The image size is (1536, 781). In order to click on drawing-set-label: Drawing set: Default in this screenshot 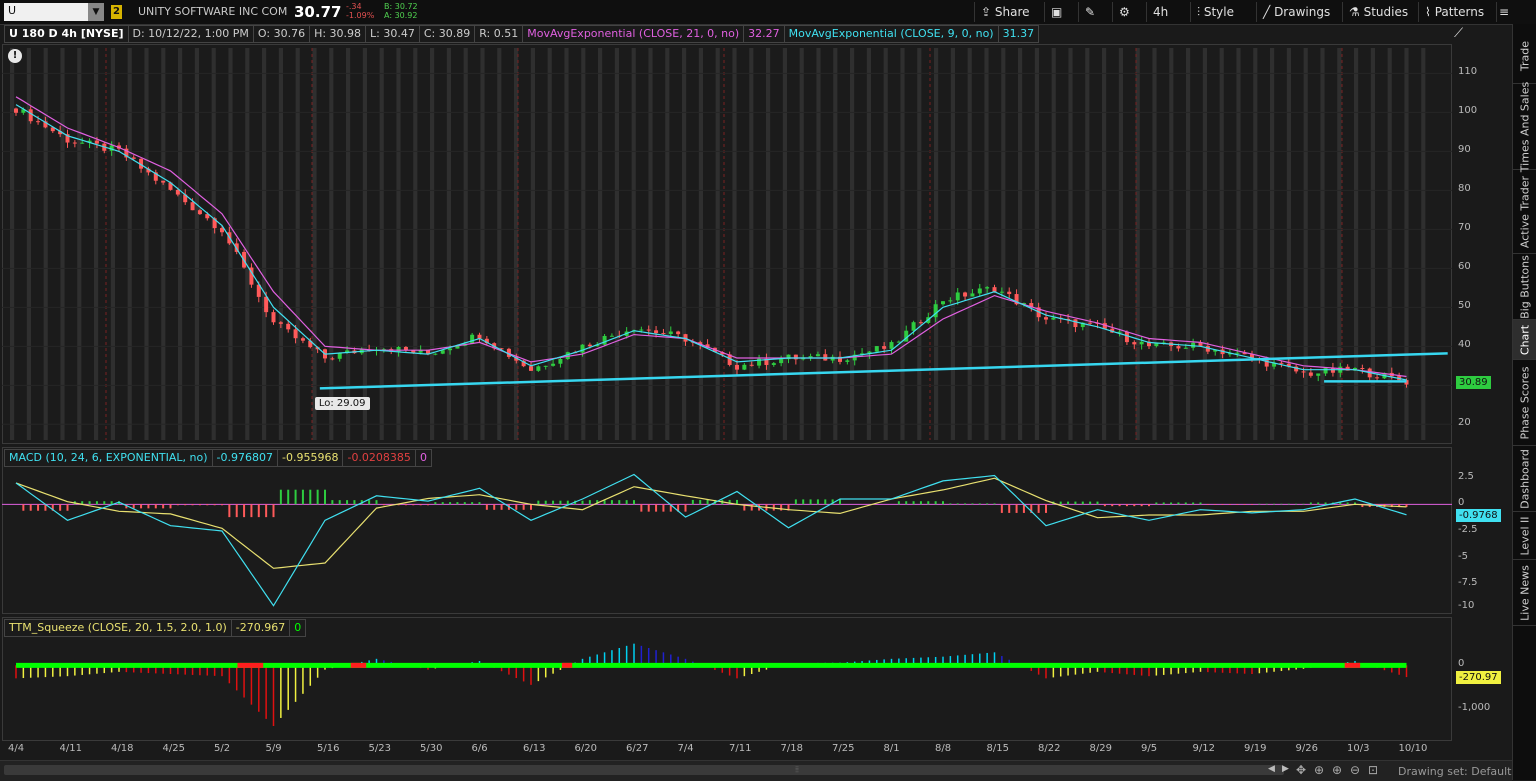, I will do `click(1454, 771)`.